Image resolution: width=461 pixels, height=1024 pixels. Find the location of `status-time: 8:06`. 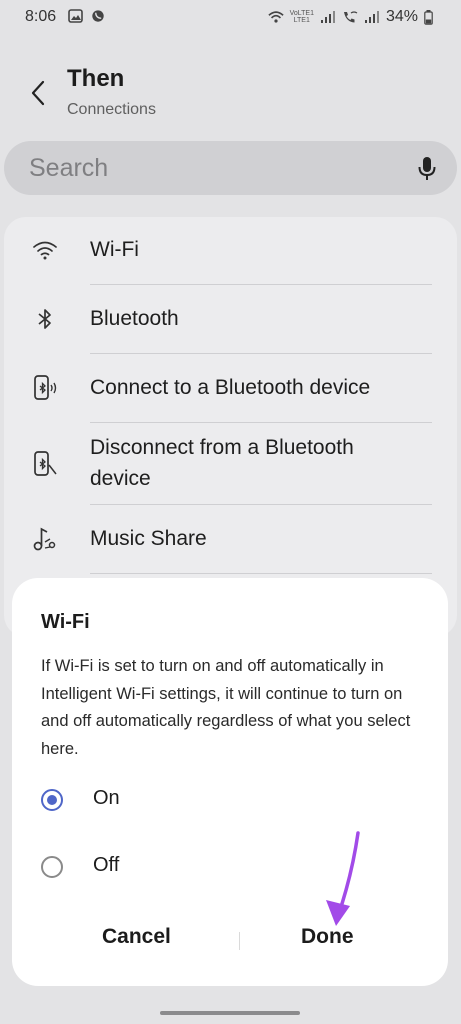

status-time: 8:06 is located at coordinates (41, 16).